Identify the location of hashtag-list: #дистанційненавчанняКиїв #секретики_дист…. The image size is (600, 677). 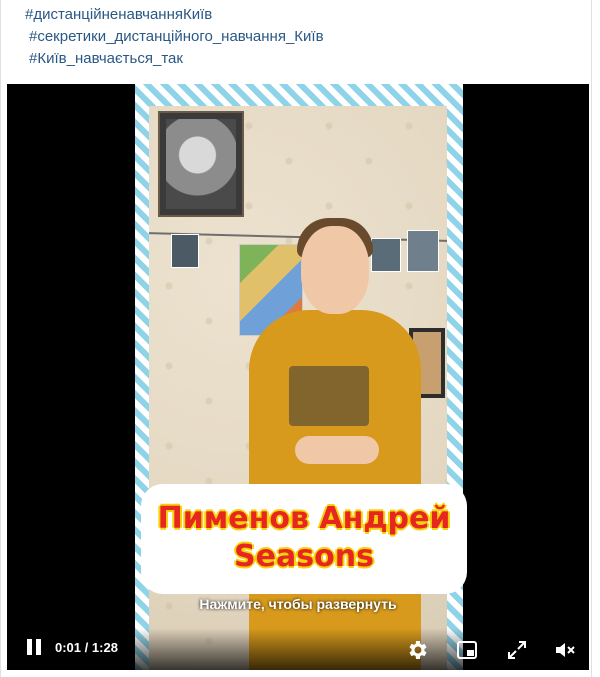
(174, 37).